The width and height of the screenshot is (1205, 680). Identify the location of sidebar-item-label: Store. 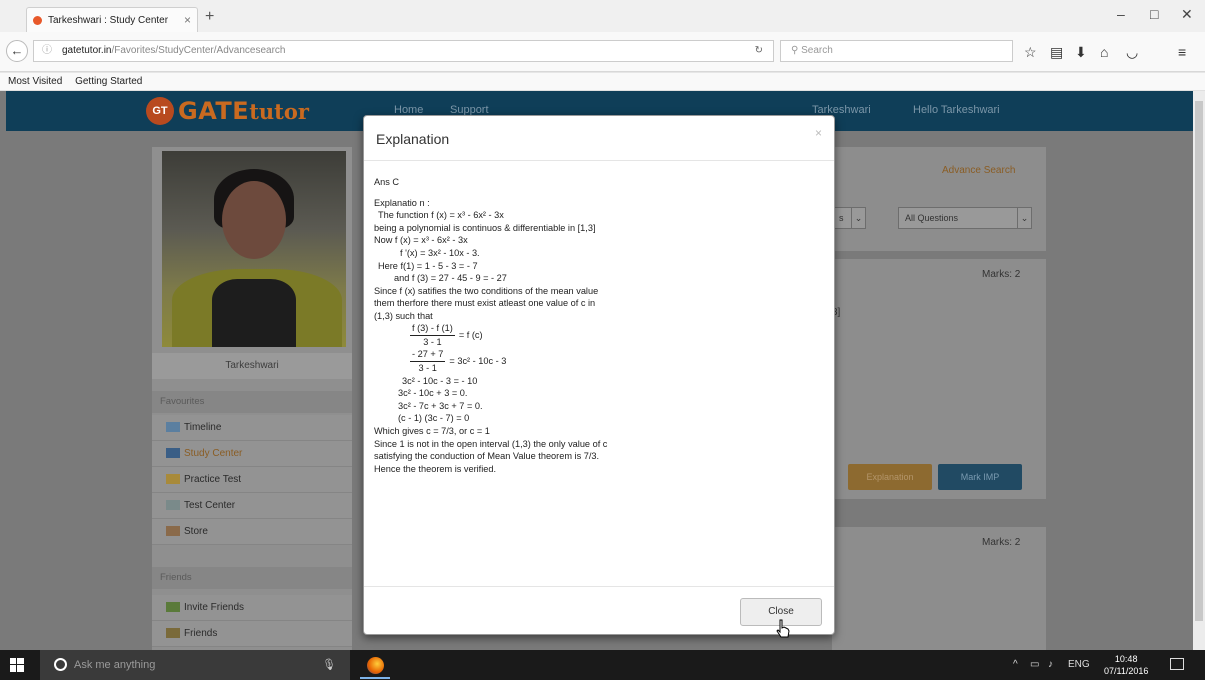
(196, 531).